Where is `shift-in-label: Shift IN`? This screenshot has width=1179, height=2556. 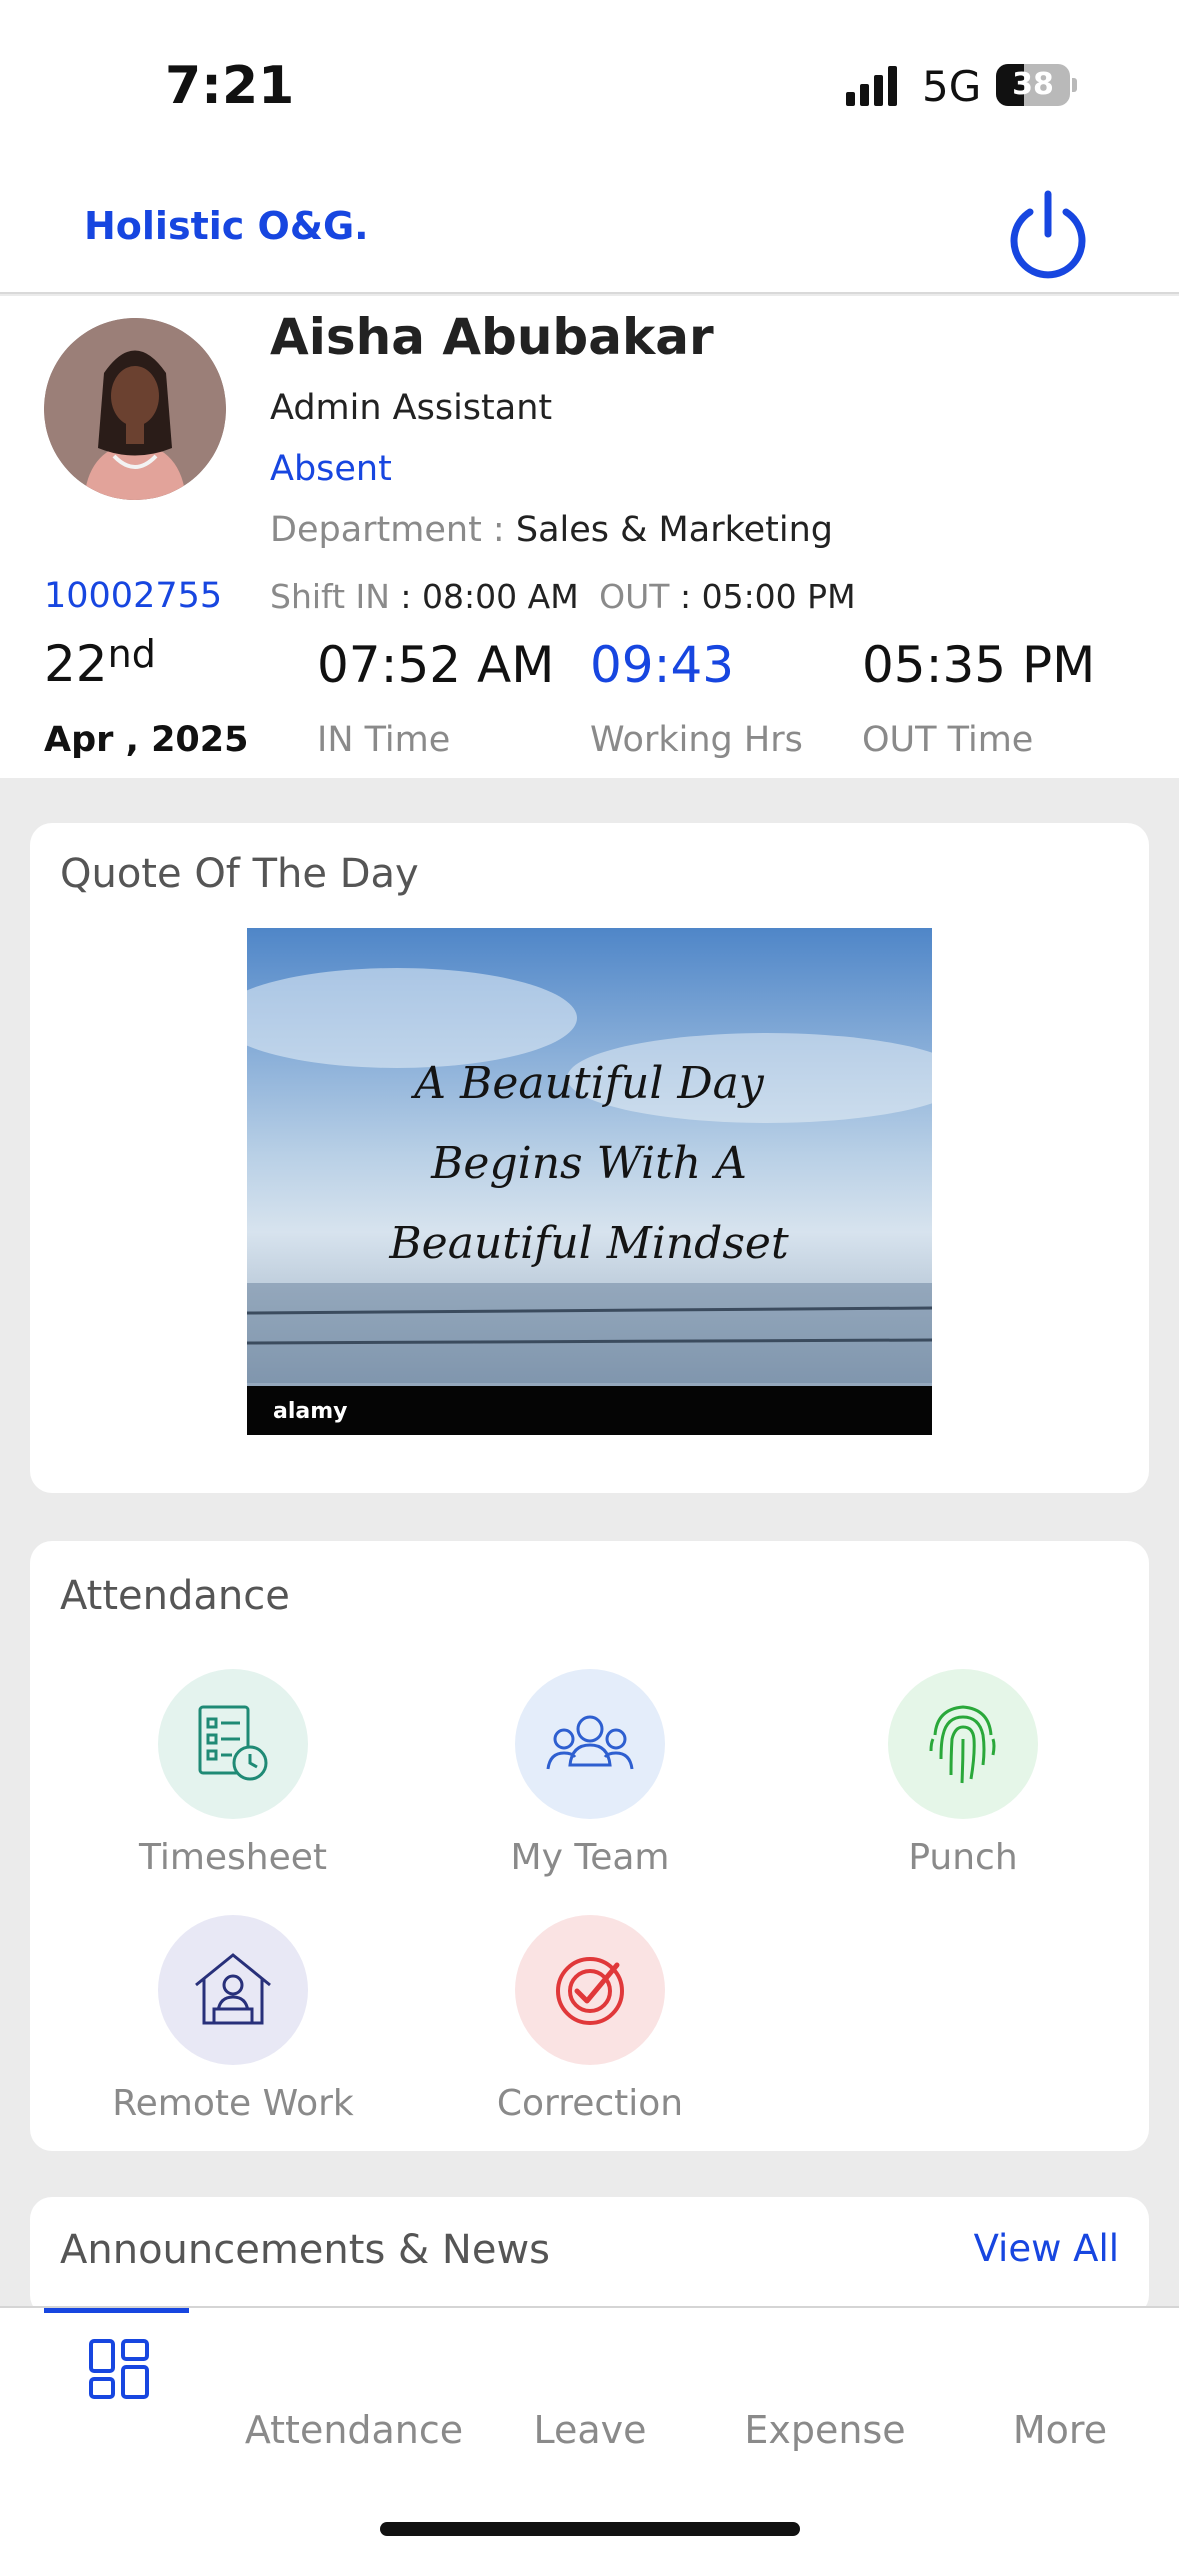
shift-in-label: Shift IN is located at coordinates (330, 596).